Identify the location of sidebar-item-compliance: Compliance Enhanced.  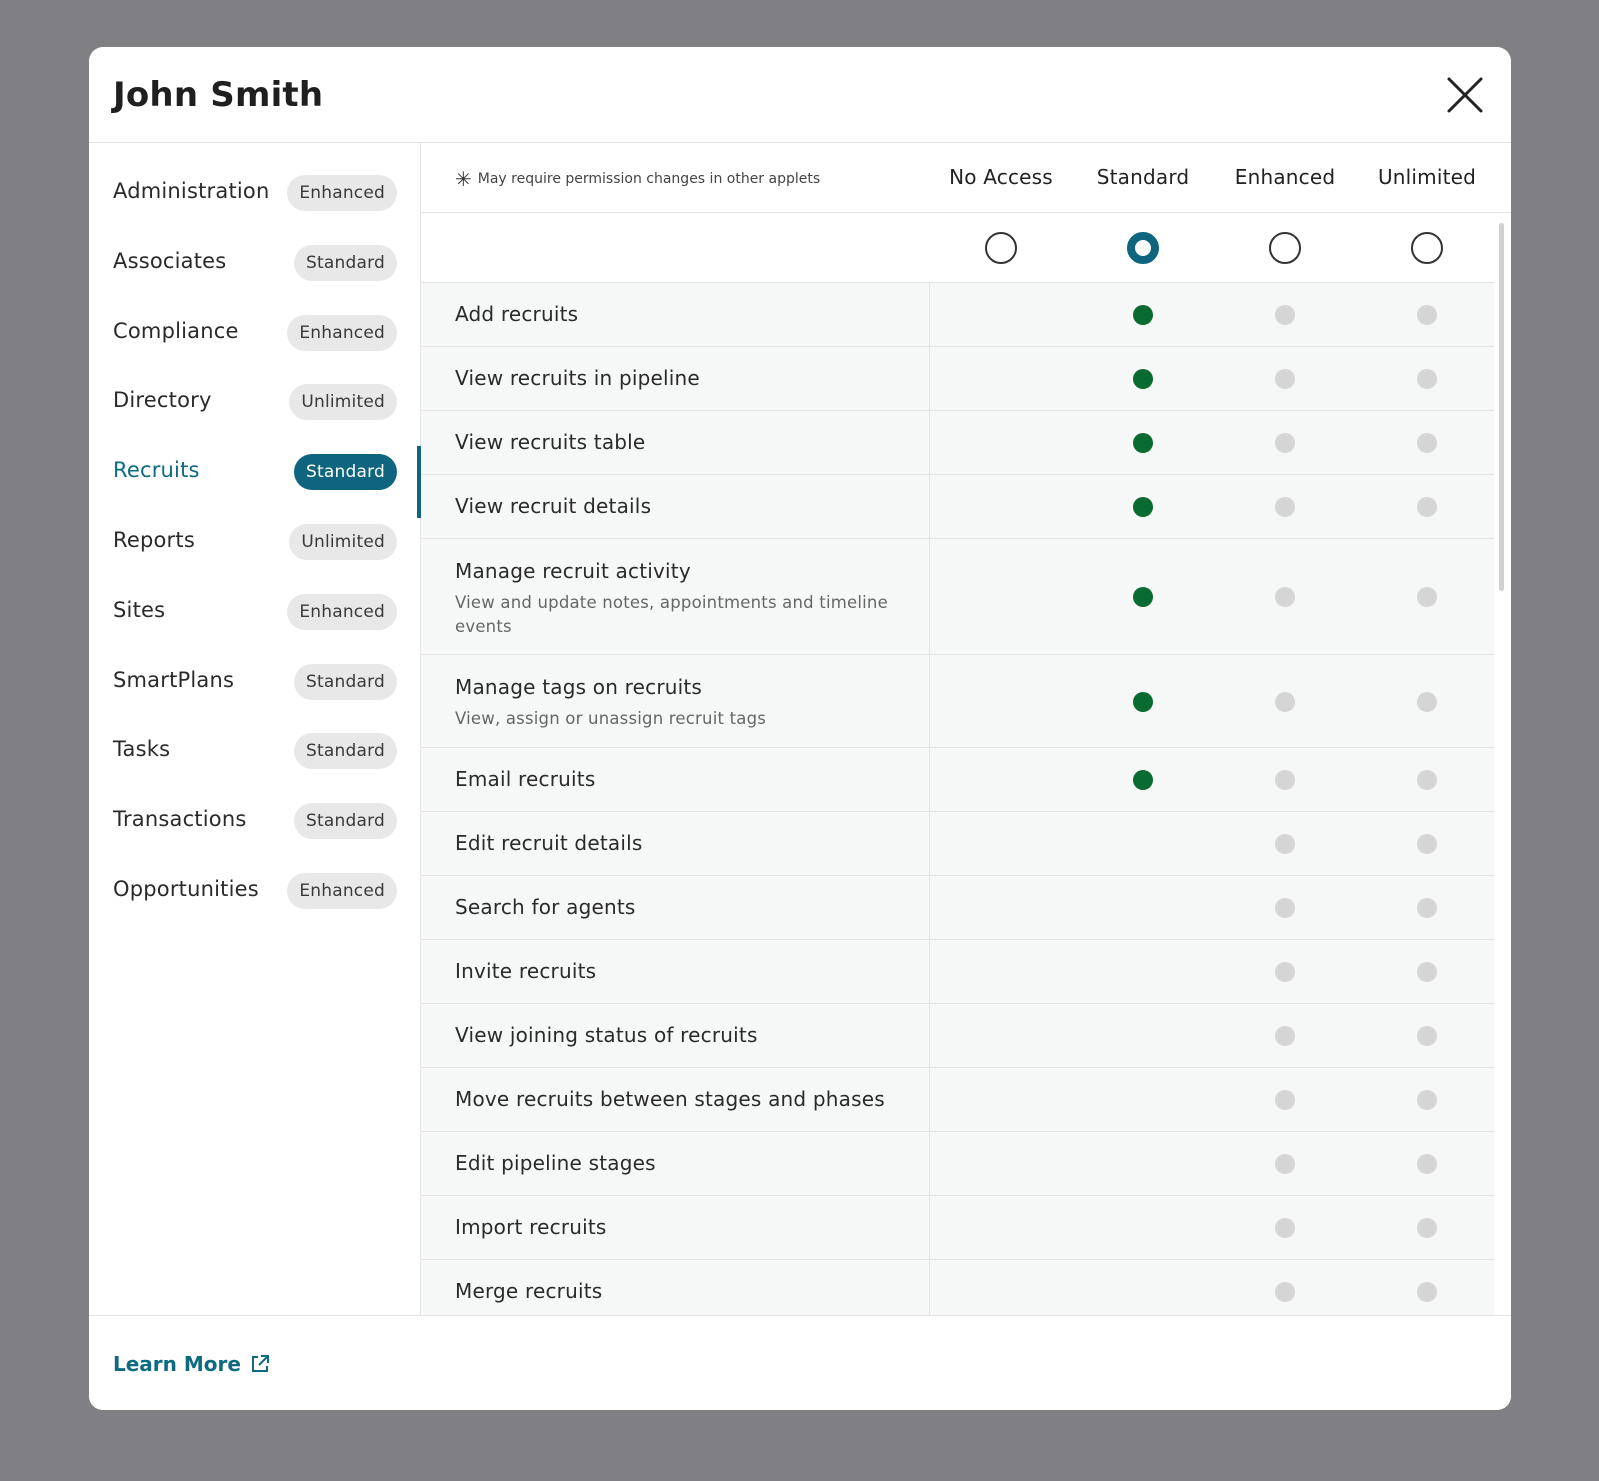
(255, 332).